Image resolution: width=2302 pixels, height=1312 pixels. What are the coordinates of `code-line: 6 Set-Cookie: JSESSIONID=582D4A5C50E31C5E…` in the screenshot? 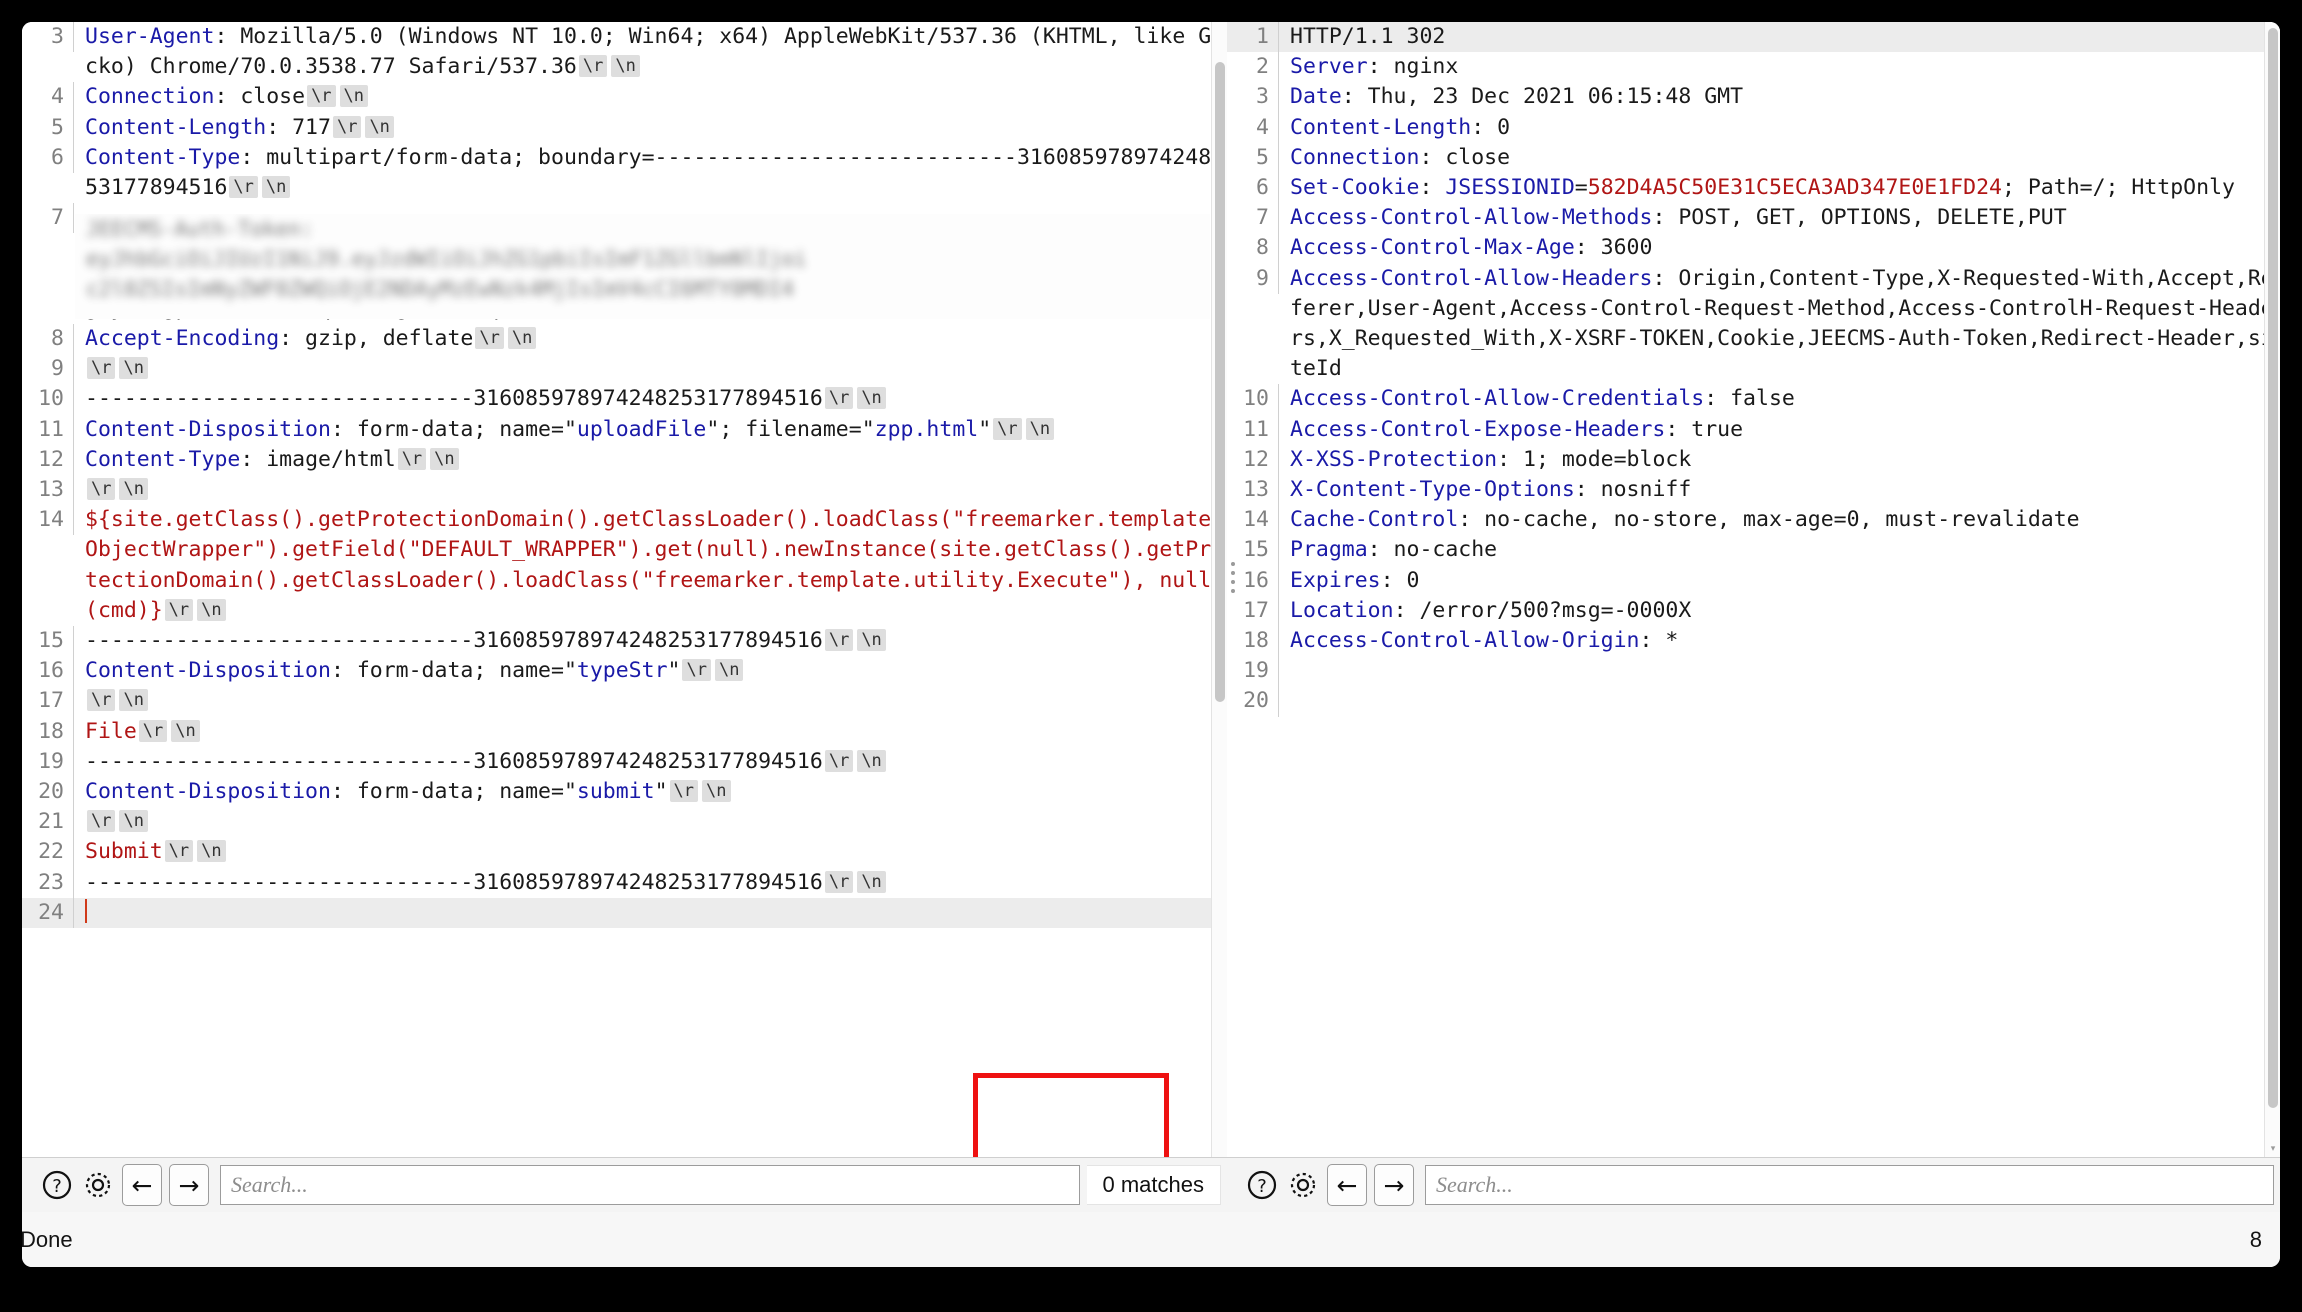 It's located at (1753, 188).